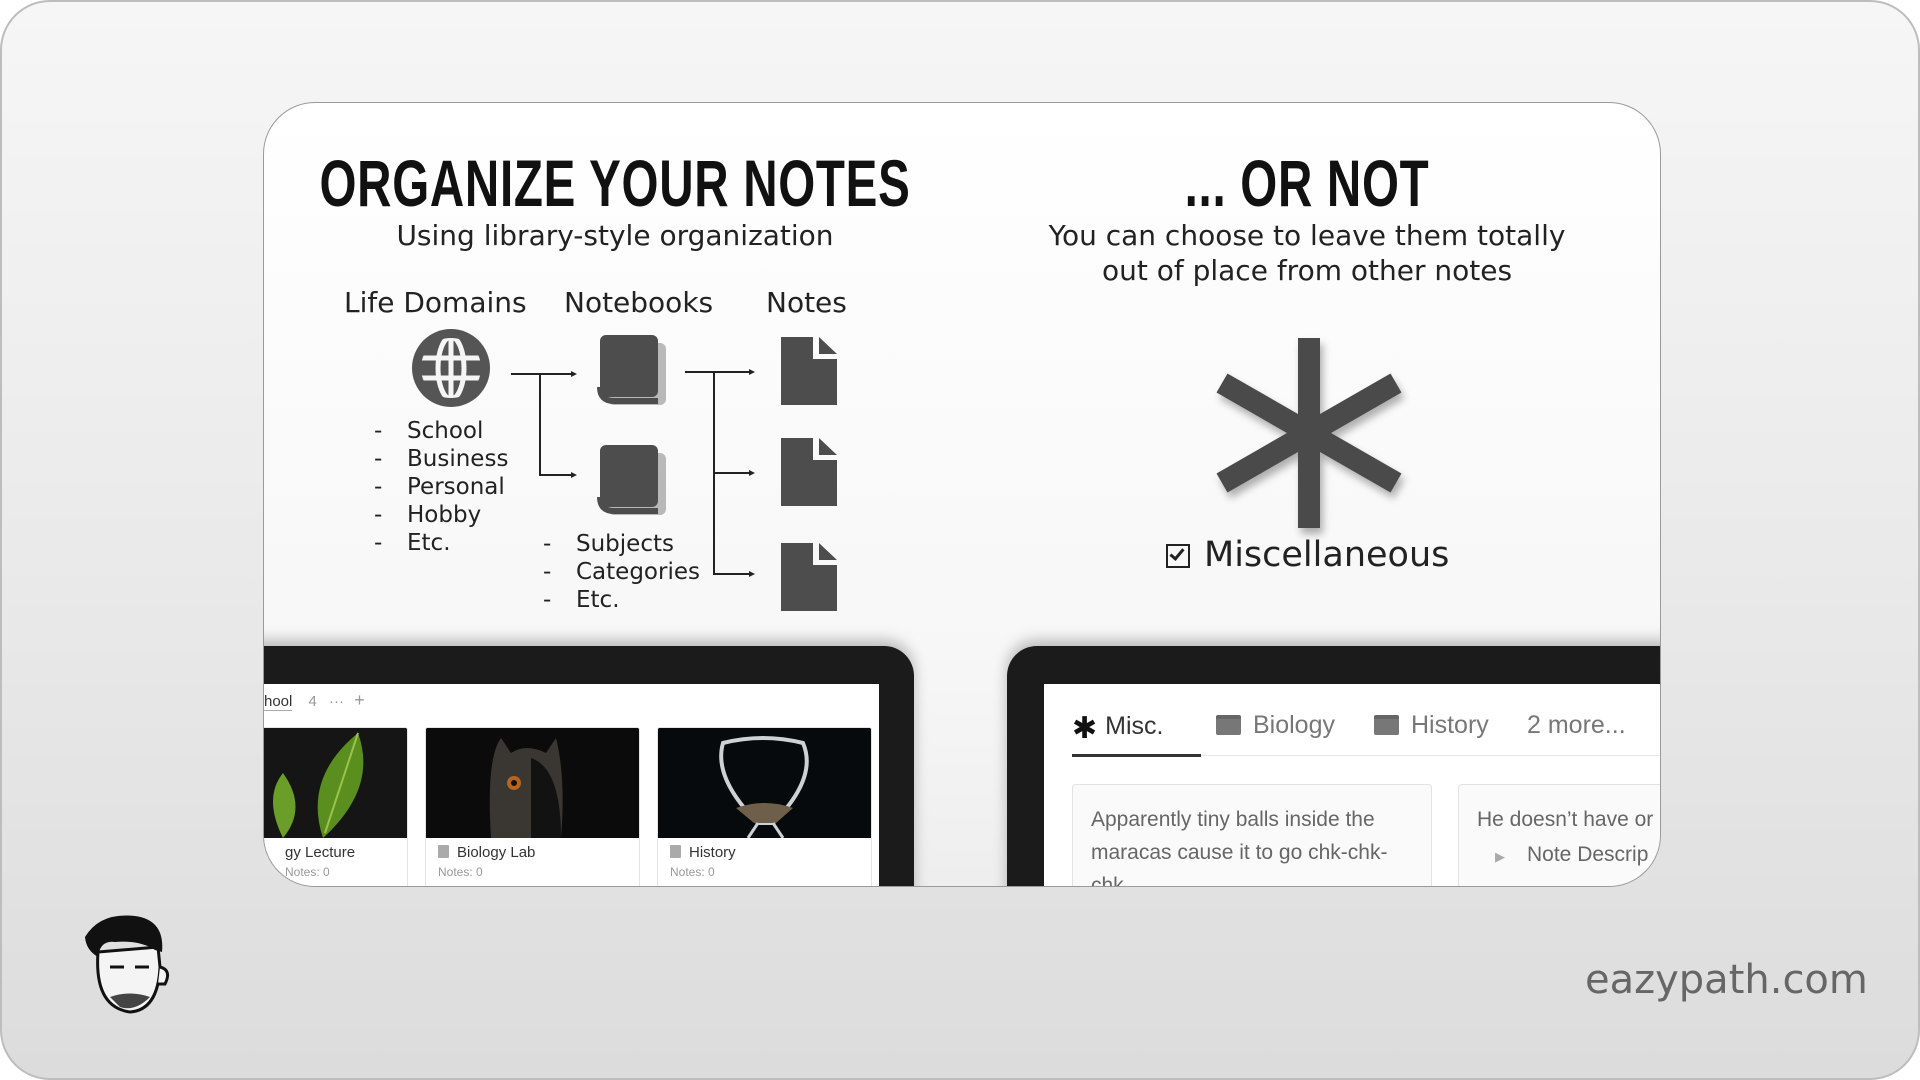 The image size is (1920, 1080). I want to click on right-title: ... OR NOT, so click(1307, 183).